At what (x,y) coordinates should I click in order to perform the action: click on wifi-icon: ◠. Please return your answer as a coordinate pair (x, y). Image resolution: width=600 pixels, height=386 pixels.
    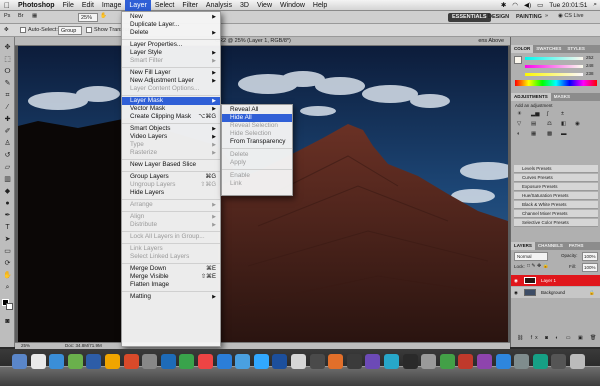
    Looking at the image, I should click on (515, 5).